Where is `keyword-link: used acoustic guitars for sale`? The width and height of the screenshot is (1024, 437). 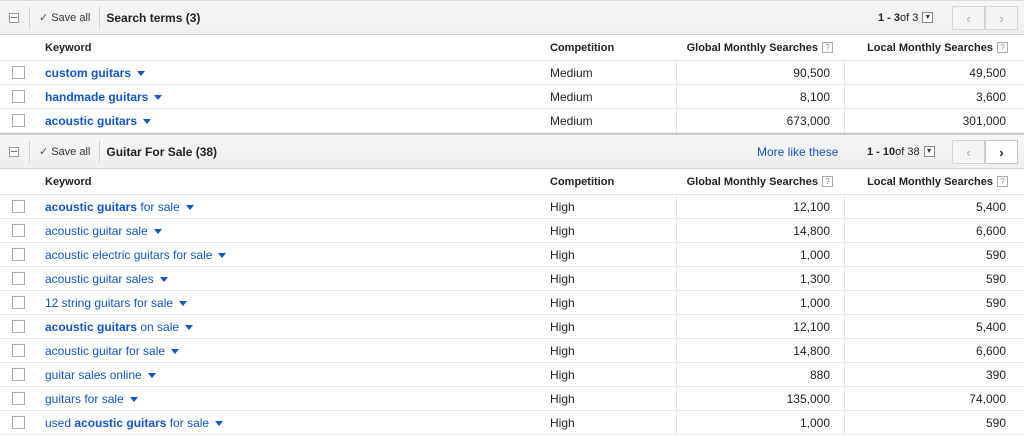 keyword-link: used acoustic guitars for sale is located at coordinates (127, 423).